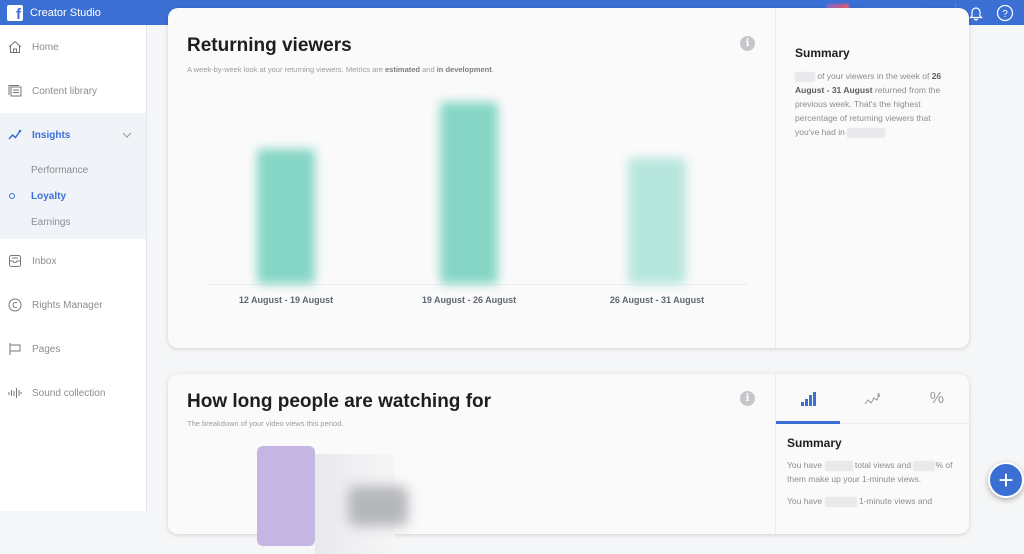 This screenshot has width=1024, height=554. What do you see at coordinates (49, 196) in the screenshot?
I see `sidebar-subitem-label: Loyalty` at bounding box center [49, 196].